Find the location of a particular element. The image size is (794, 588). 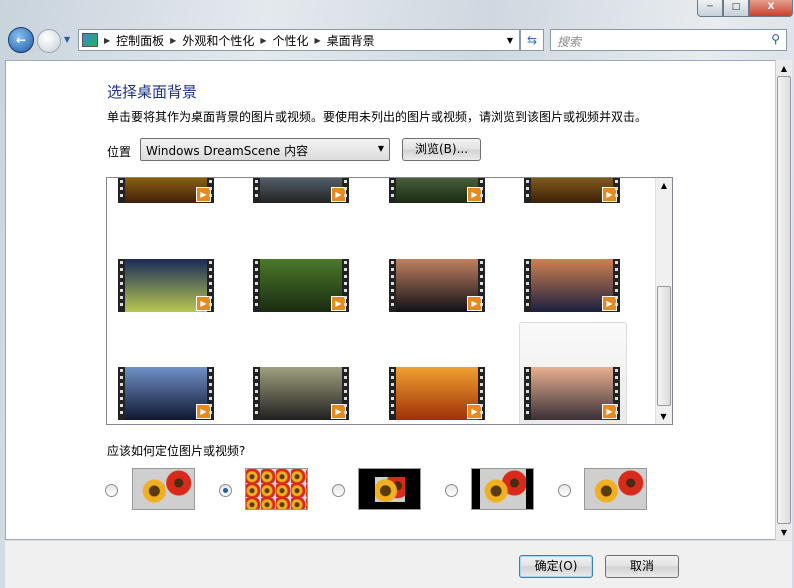

footer: 确定(O) 取消 is located at coordinates (398, 564).